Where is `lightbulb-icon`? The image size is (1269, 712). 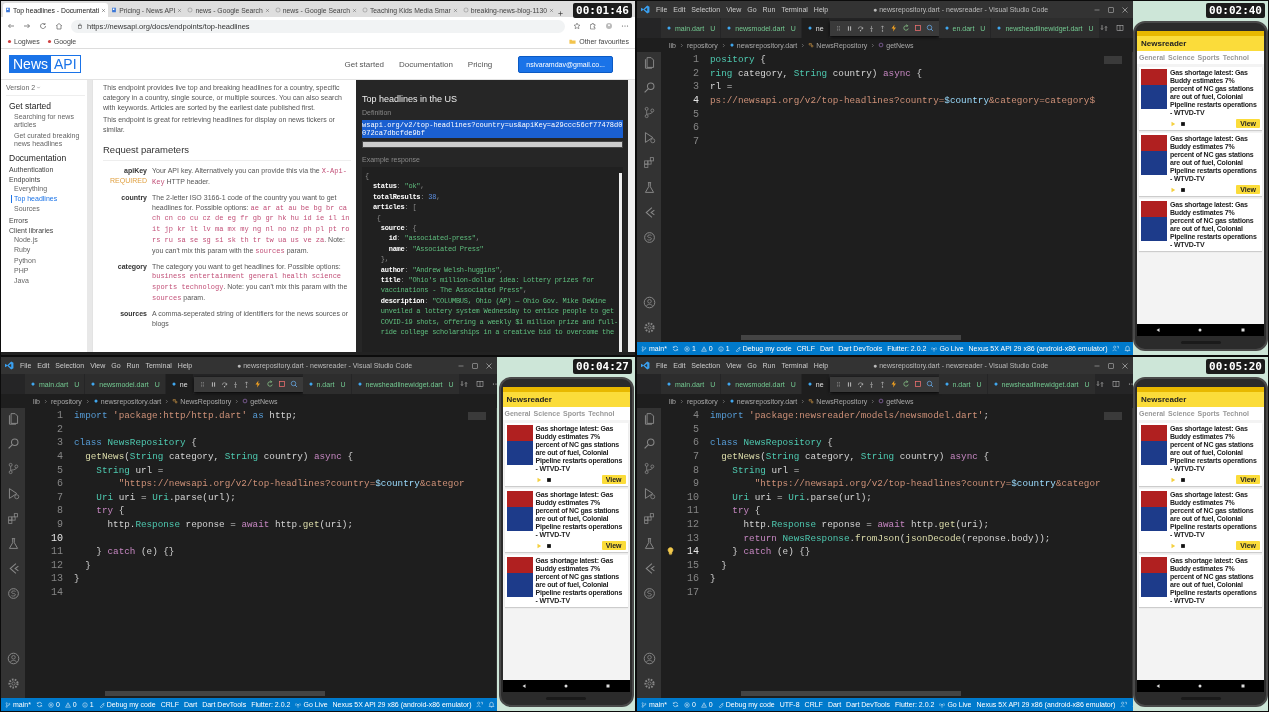 lightbulb-icon is located at coordinates (670, 552).